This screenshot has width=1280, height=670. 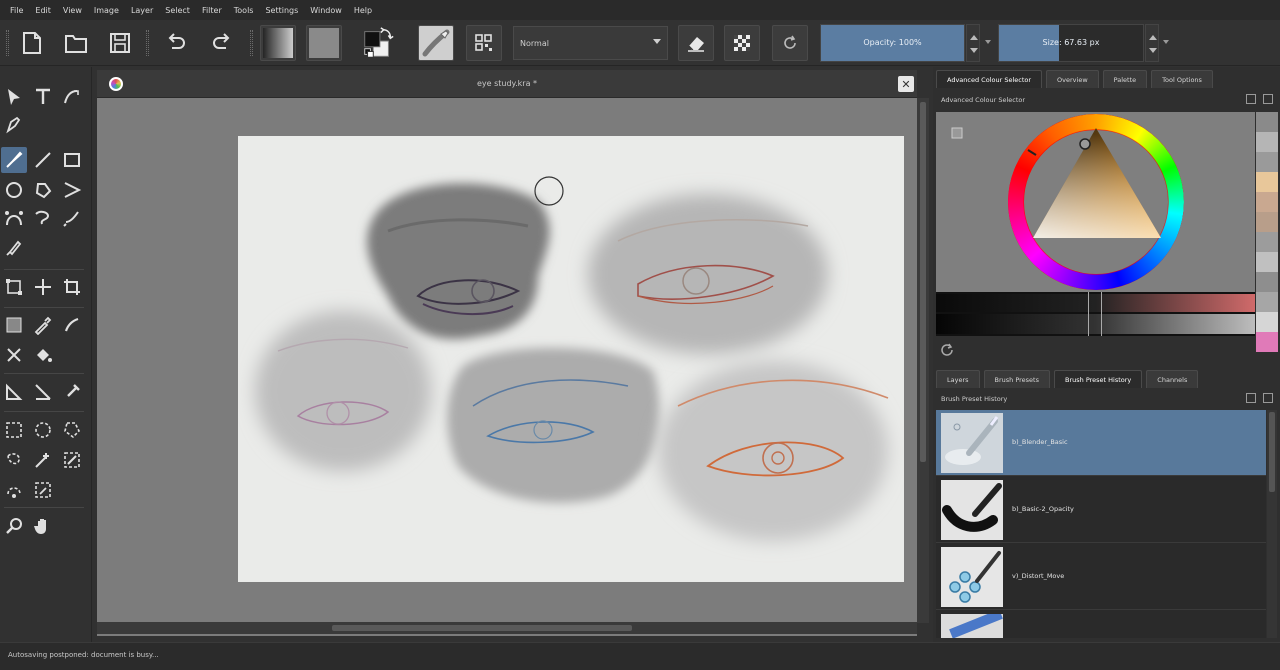 I want to click on presets-grid-icon, so click(x=484, y=43).